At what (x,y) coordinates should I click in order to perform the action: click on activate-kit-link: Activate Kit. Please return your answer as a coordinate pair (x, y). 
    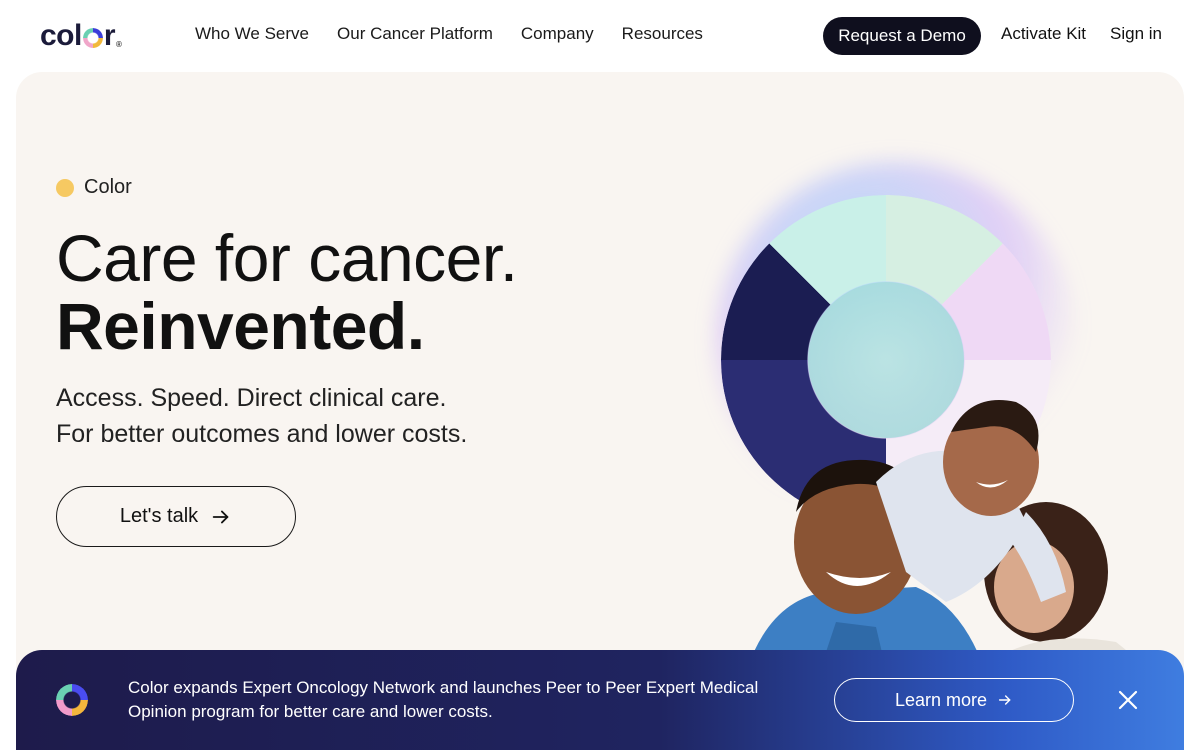
    Looking at the image, I should click on (1043, 34).